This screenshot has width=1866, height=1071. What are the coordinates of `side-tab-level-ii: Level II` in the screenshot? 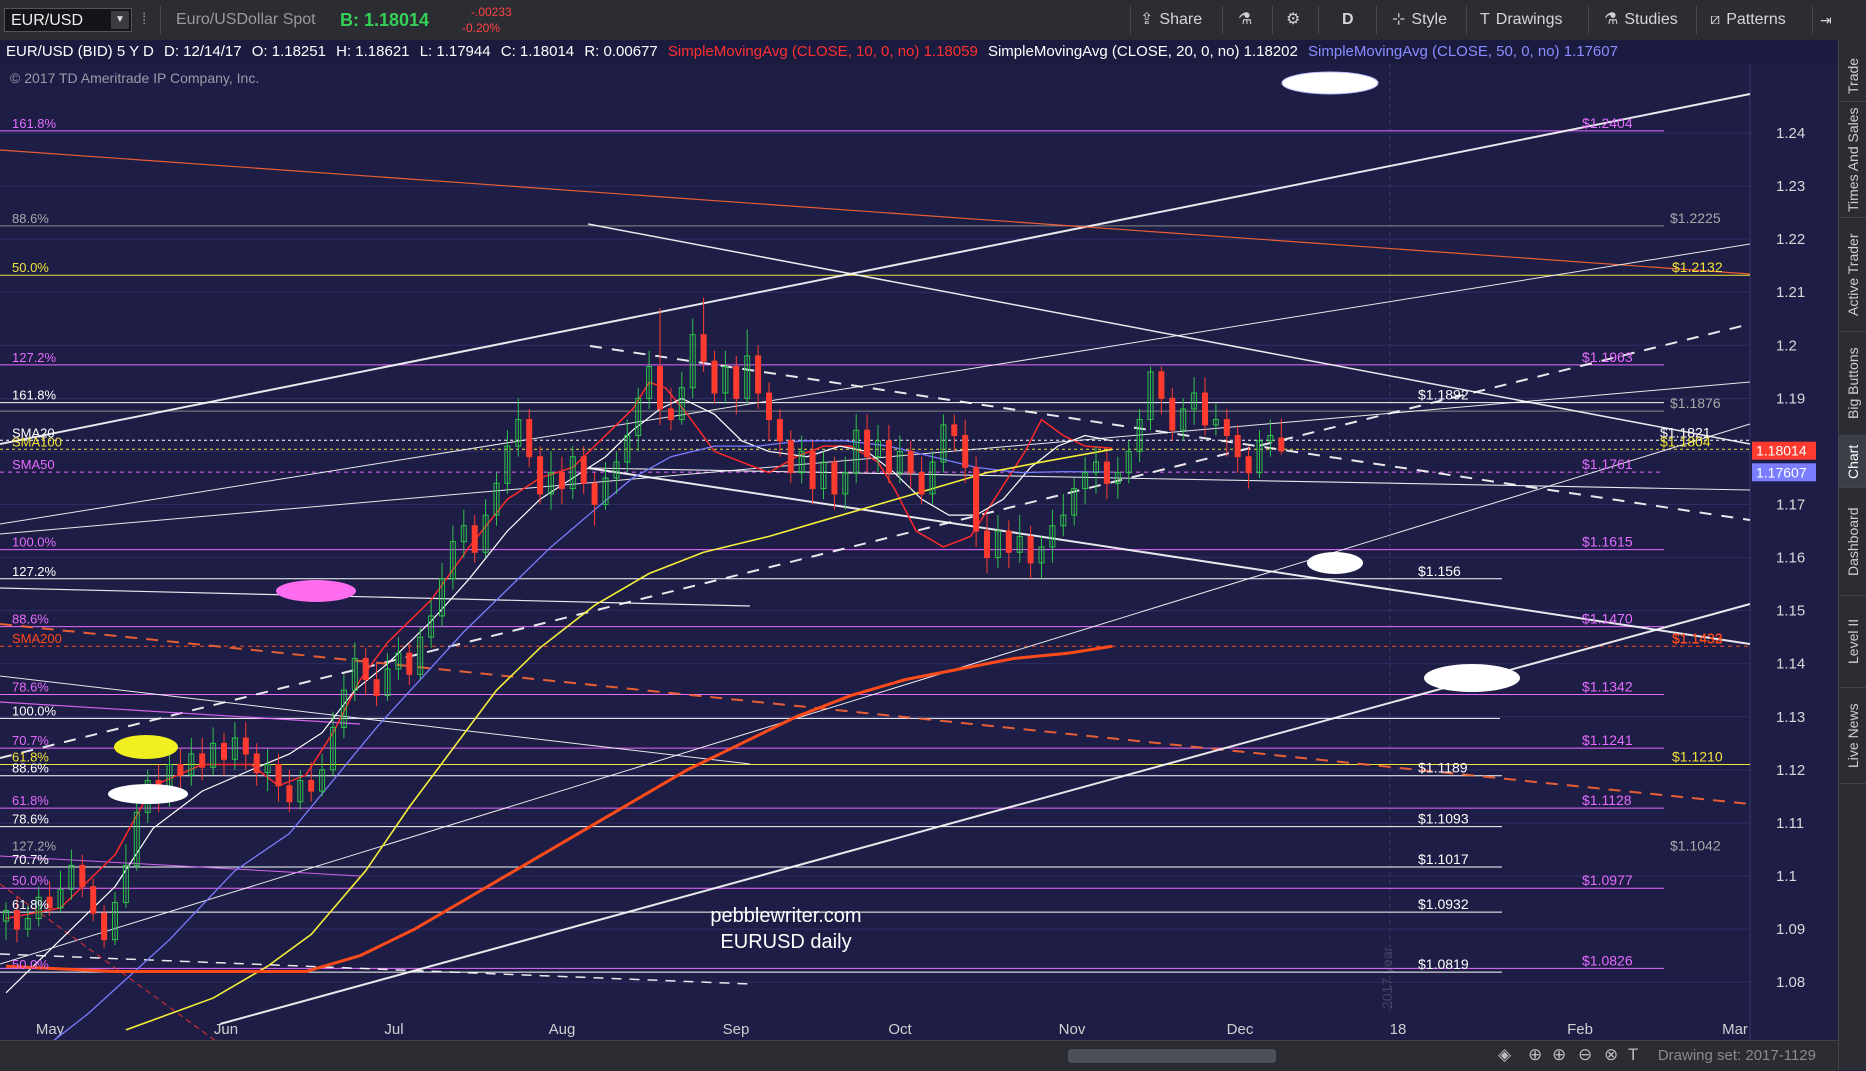 It's located at (1852, 642).